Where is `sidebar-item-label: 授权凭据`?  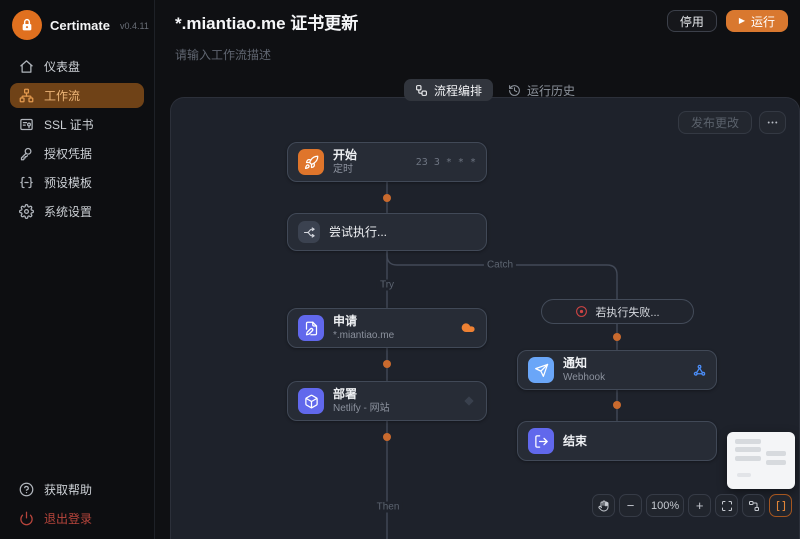 sidebar-item-label: 授权凭据 is located at coordinates (68, 154).